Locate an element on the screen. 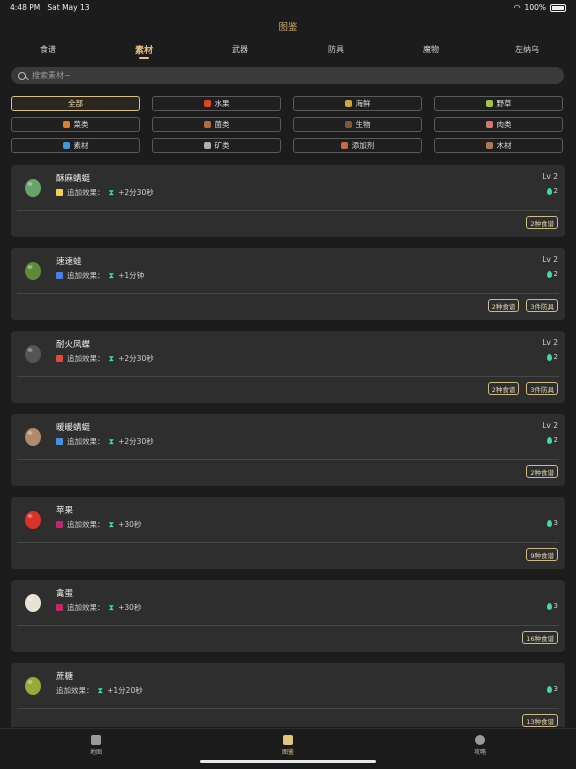 This screenshot has height=769, width=576. usage-tags: 9种食谱 is located at coordinates (542, 554).